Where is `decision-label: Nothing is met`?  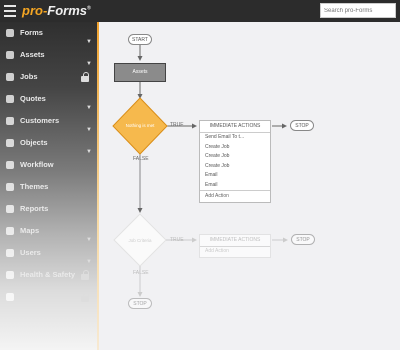 decision-label: Nothing is met is located at coordinates (140, 125).